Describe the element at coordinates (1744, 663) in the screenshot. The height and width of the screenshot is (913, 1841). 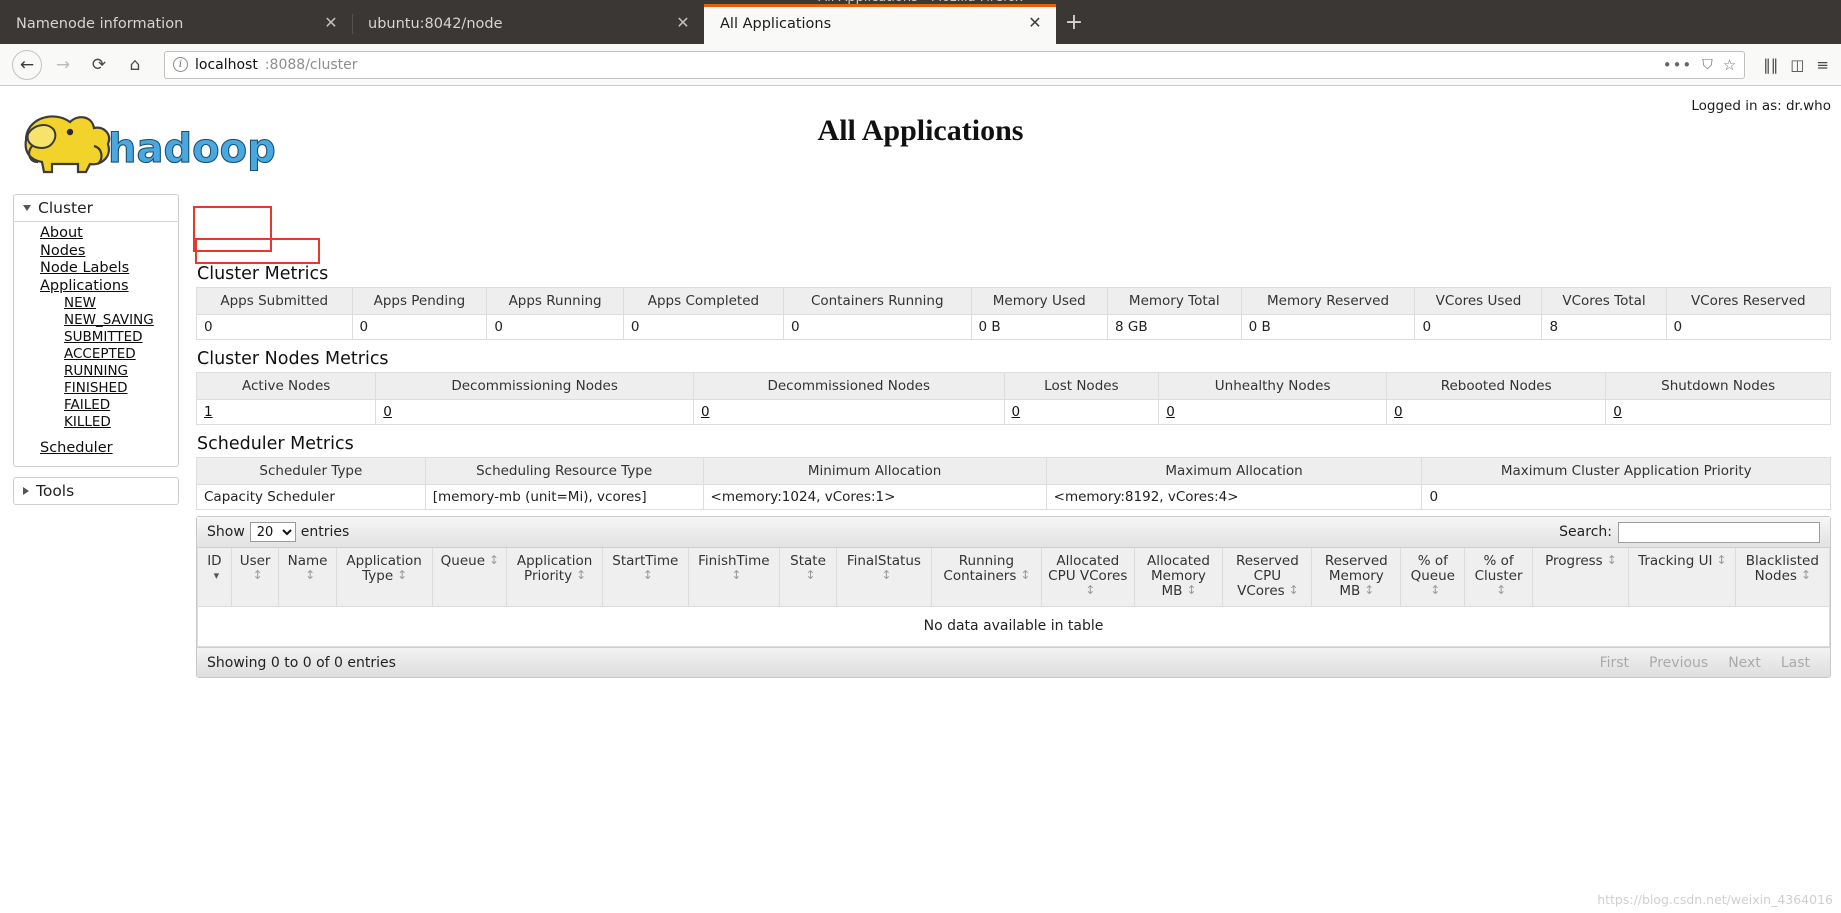
I see `pagination-next: Next` at that location.